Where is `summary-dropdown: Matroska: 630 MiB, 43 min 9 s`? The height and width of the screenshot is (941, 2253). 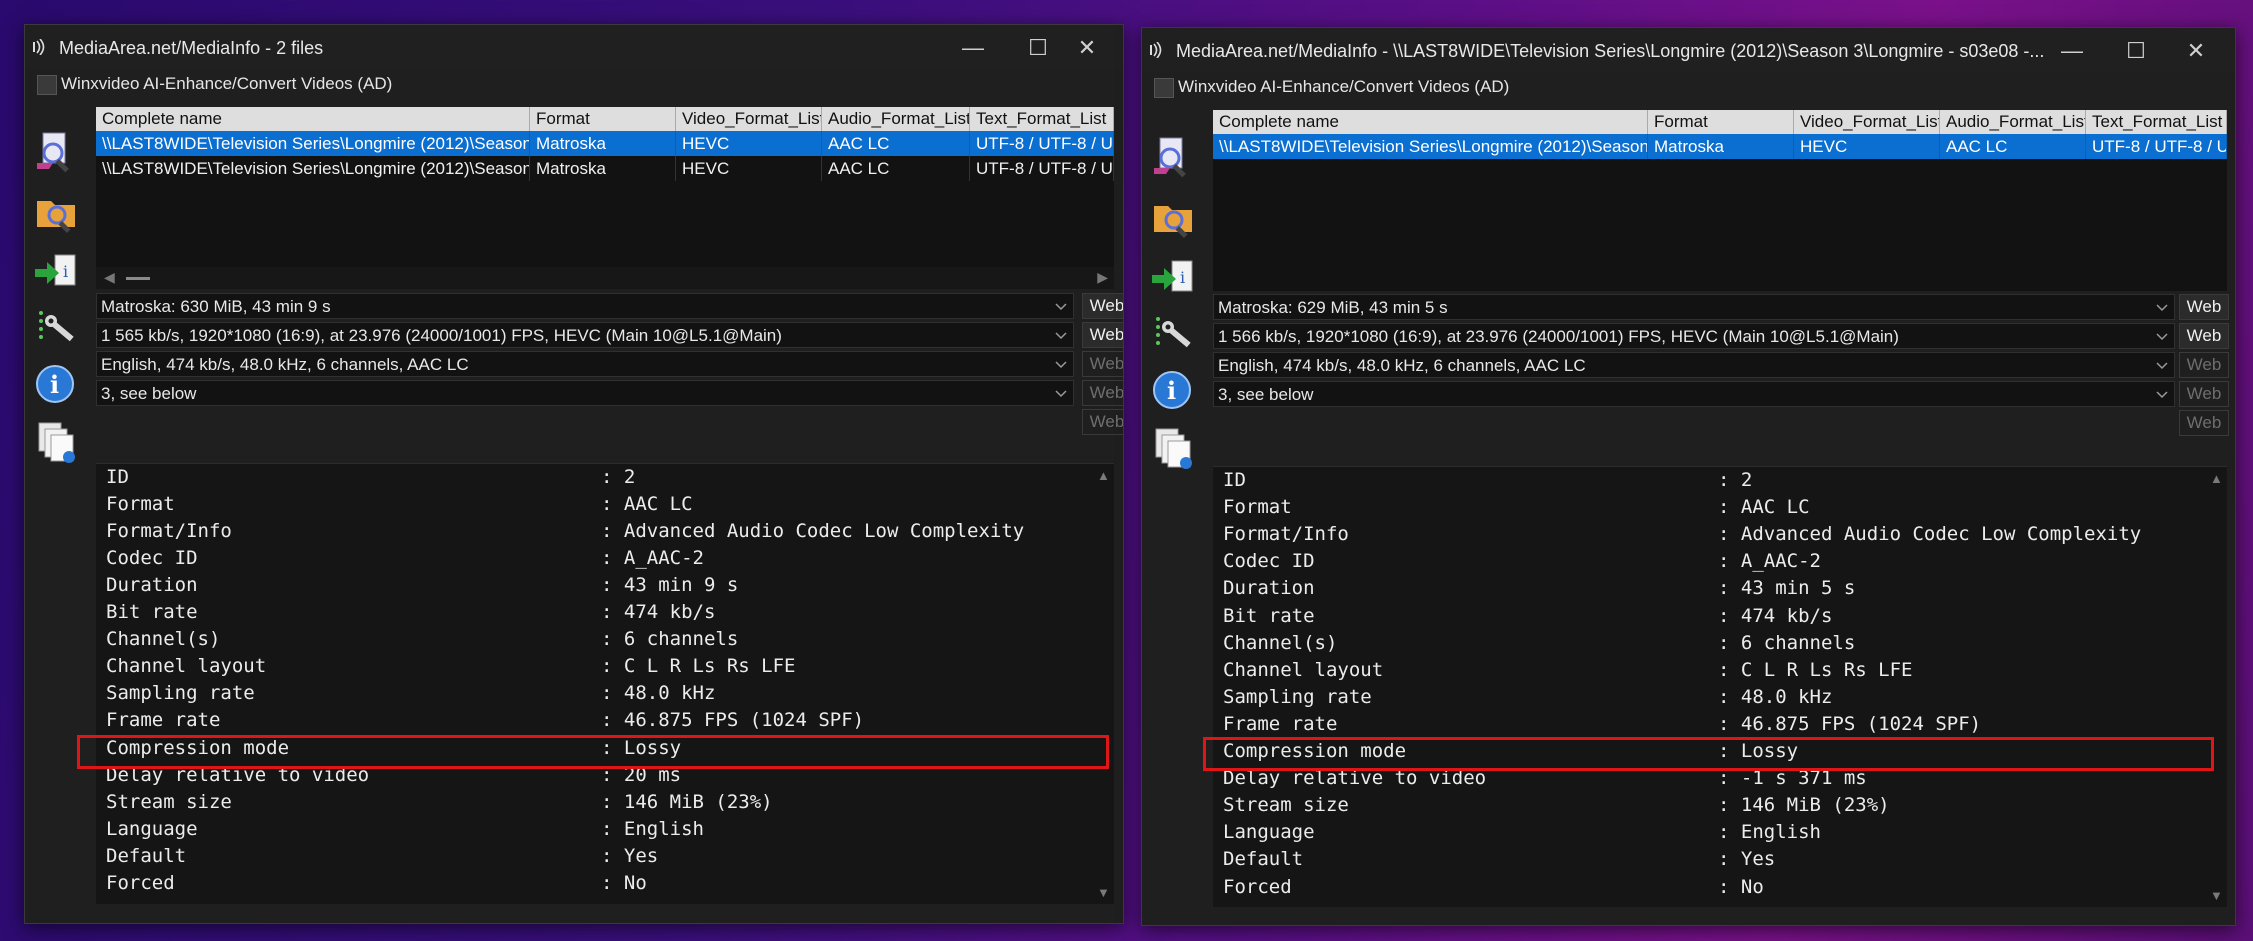 summary-dropdown: Matroska: 630 MiB, 43 min 9 s is located at coordinates (585, 306).